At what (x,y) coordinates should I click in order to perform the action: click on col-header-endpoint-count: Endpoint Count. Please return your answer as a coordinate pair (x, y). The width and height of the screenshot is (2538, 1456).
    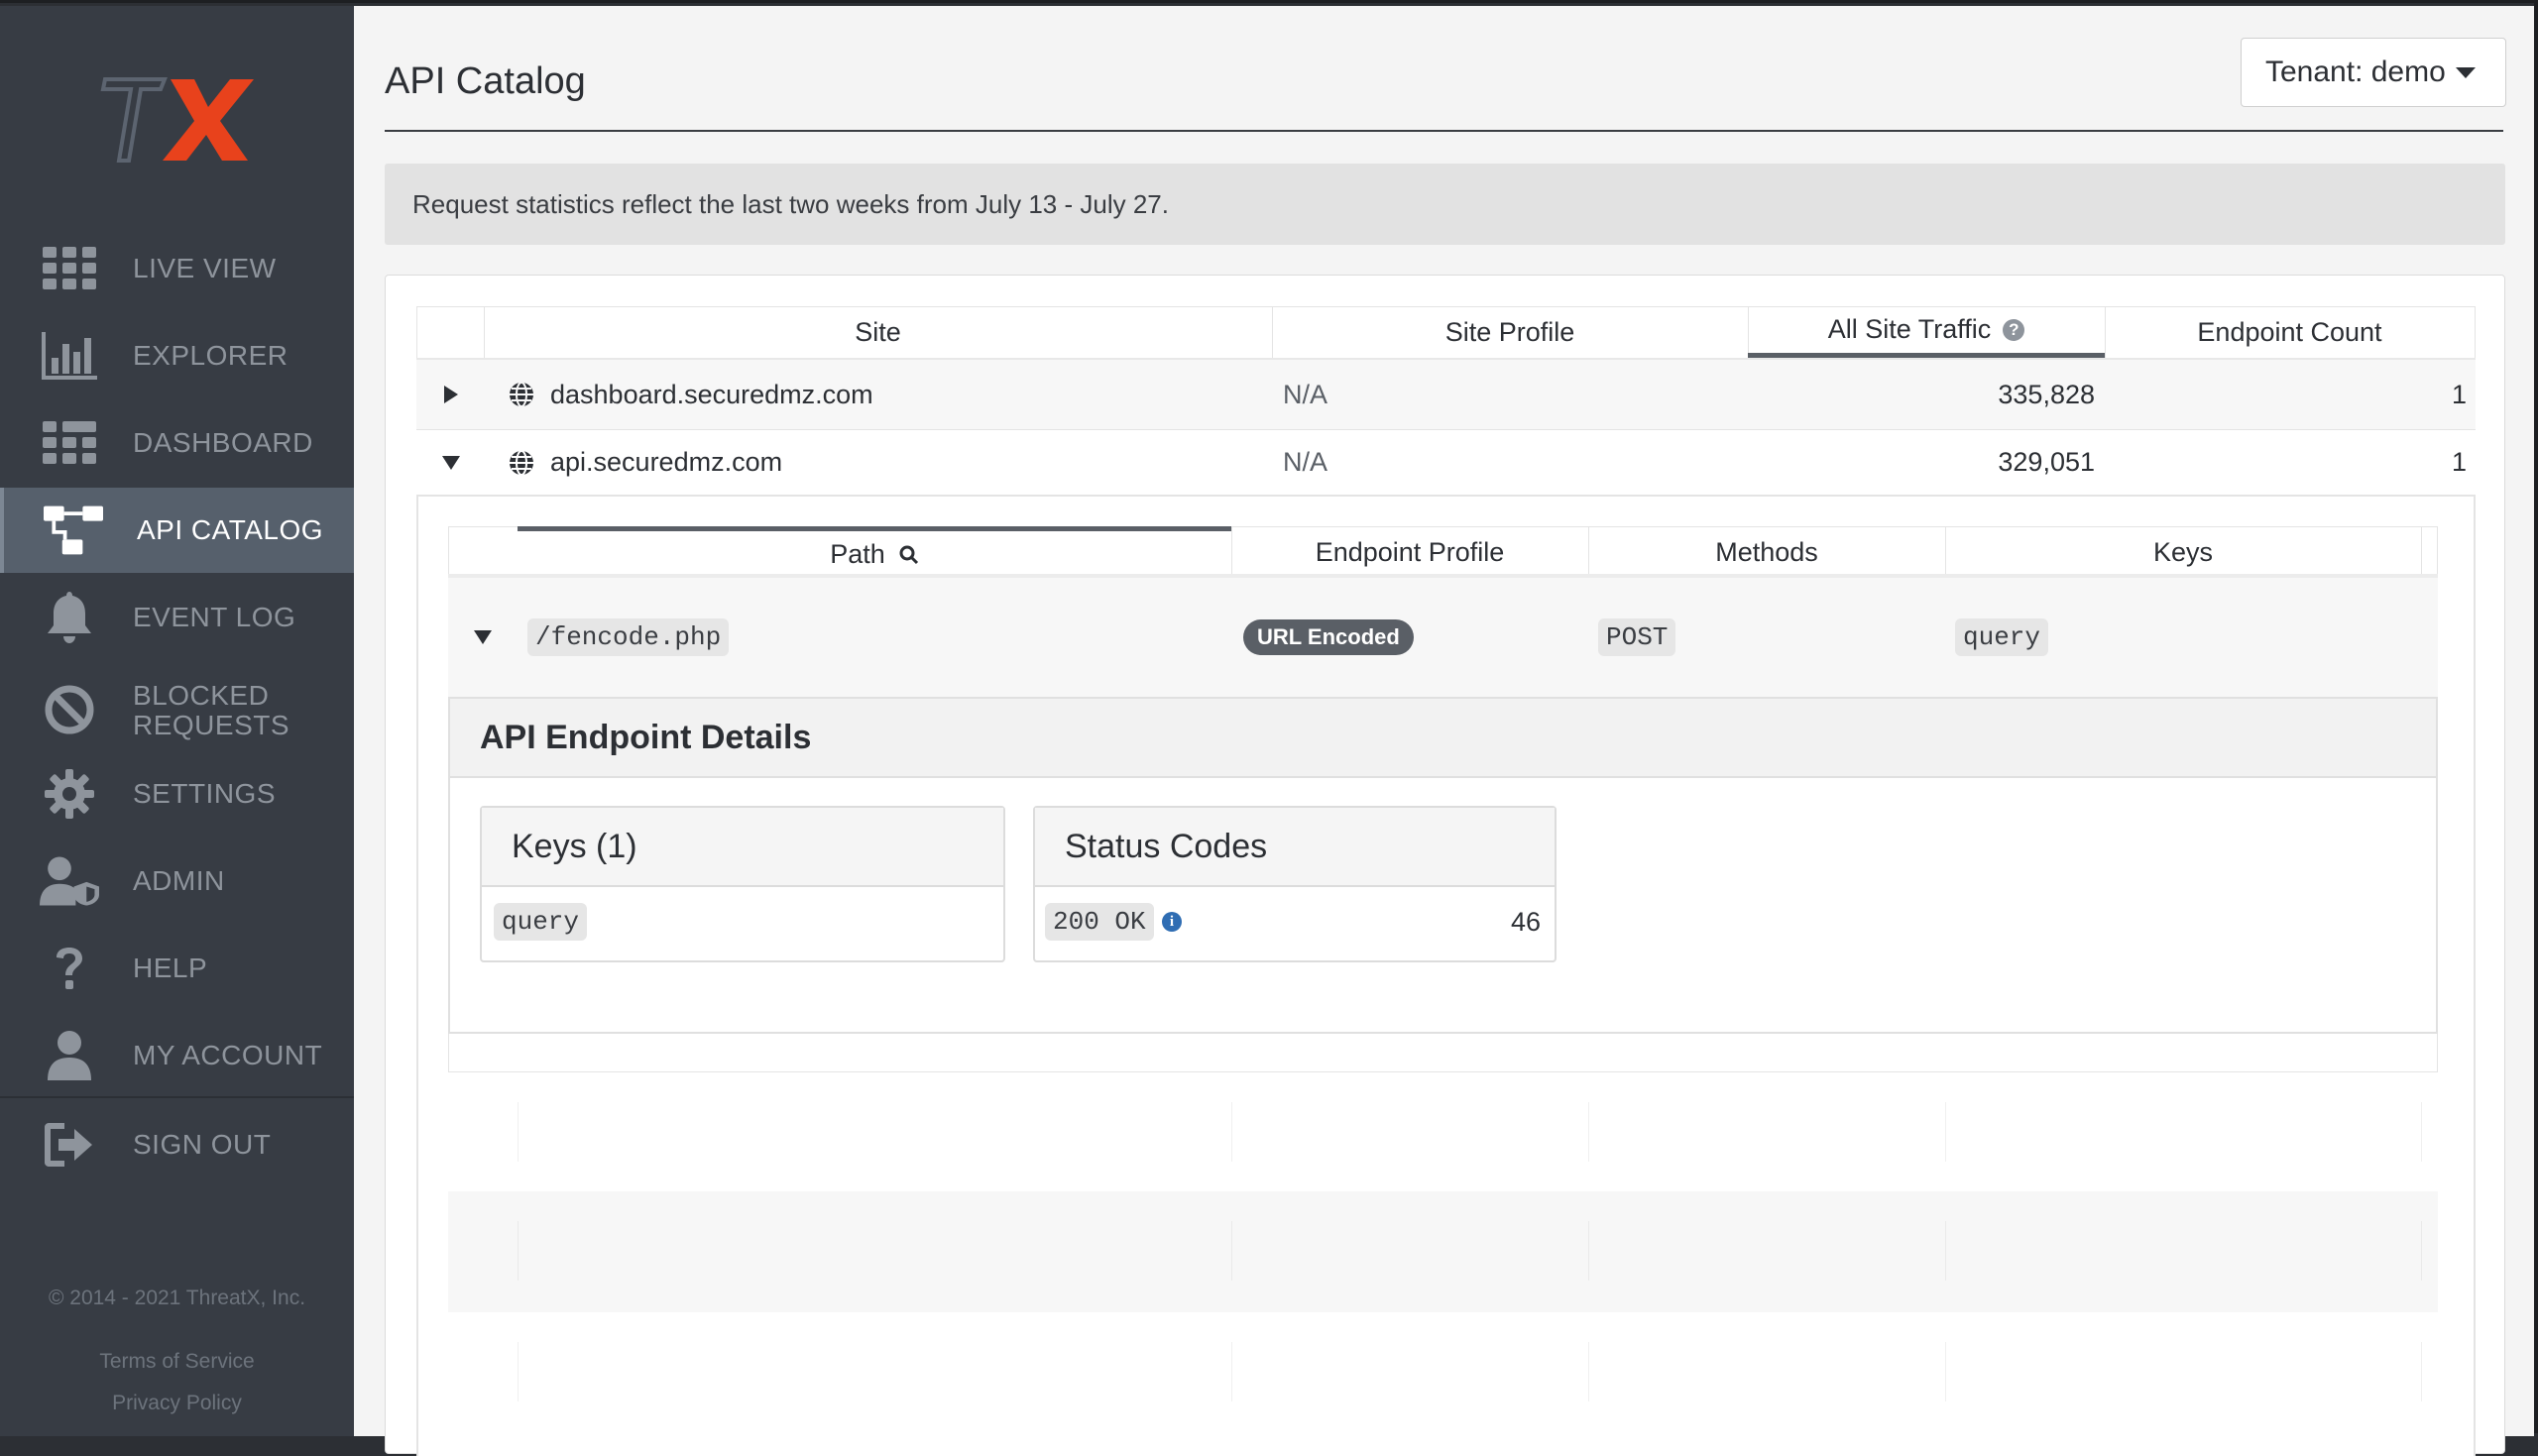
    Looking at the image, I should click on (2290, 332).